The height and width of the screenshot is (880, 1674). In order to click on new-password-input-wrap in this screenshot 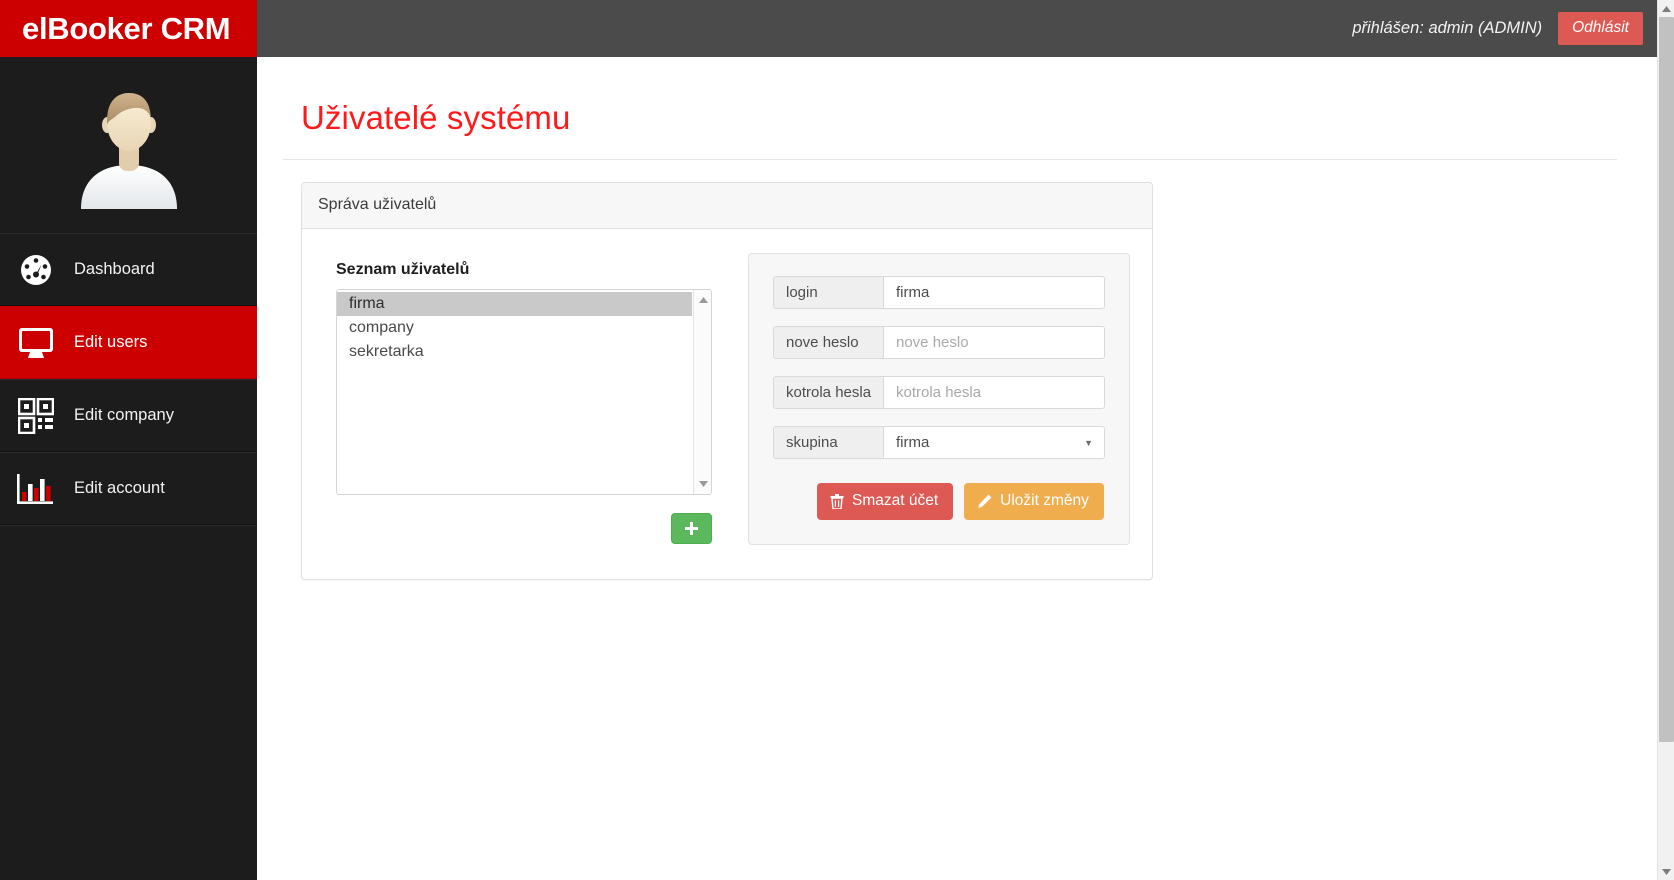, I will do `click(994, 342)`.